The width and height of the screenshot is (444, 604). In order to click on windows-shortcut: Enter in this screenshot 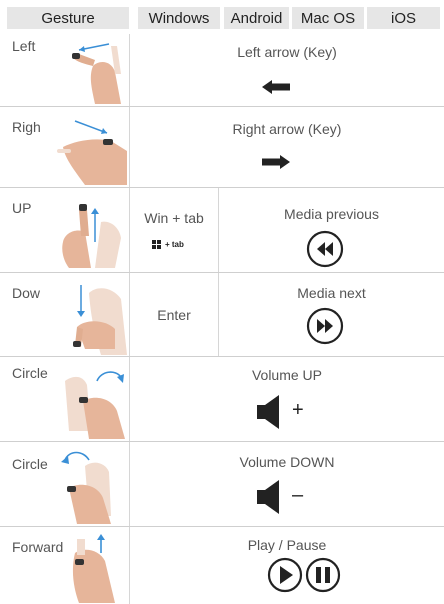, I will do `click(174, 315)`.